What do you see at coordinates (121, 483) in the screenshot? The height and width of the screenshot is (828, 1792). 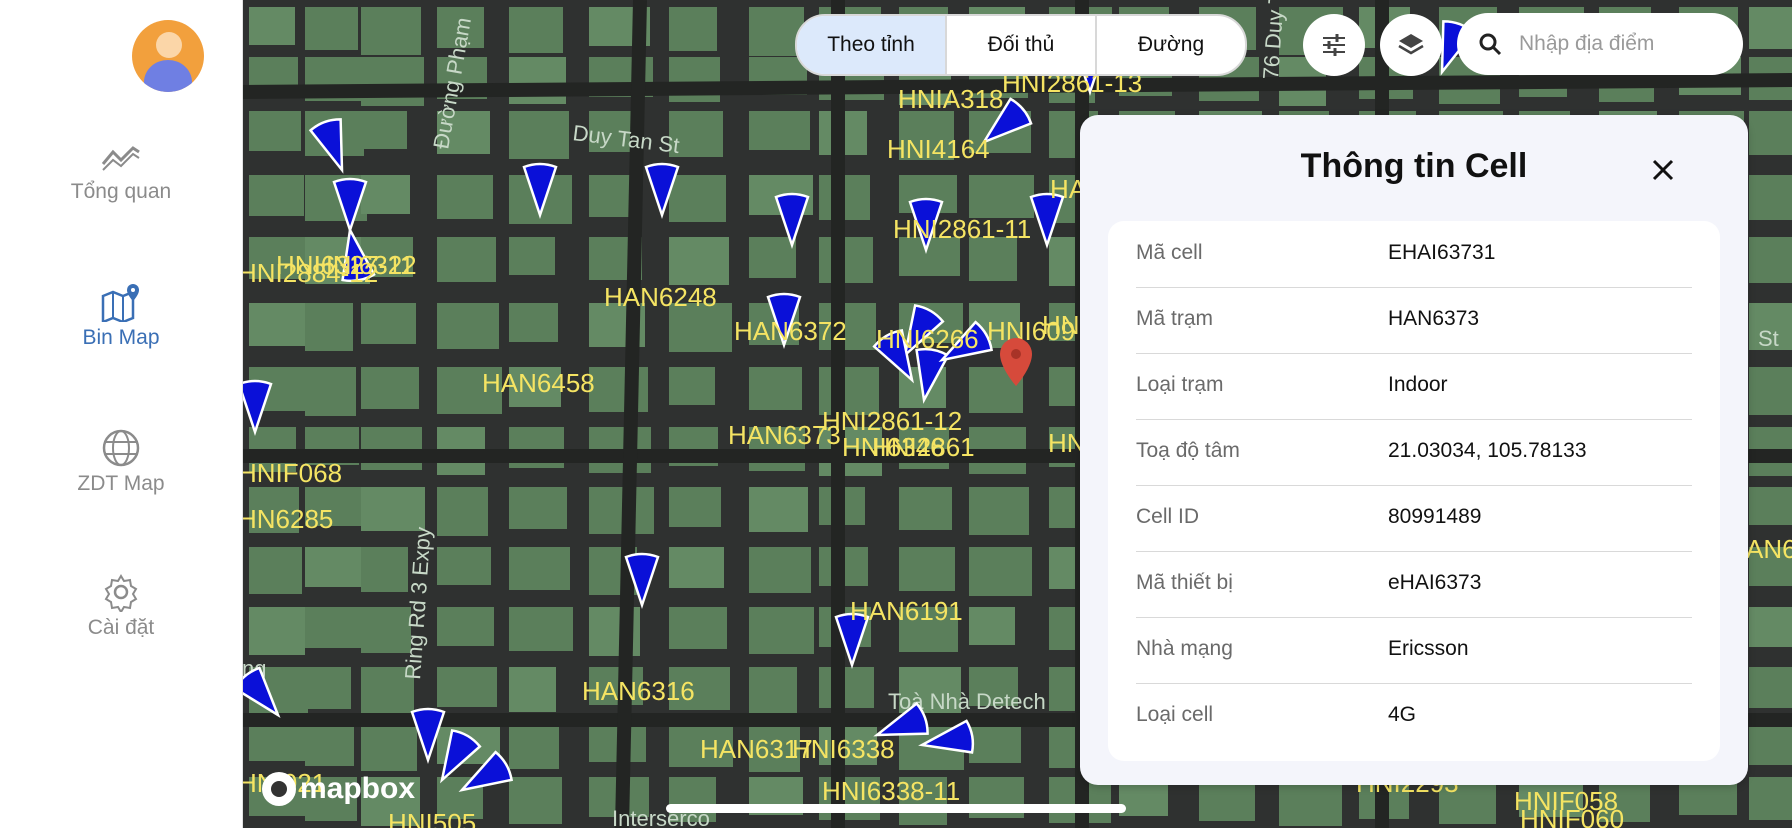 I see `sidebar-item-label: ZDT Map` at bounding box center [121, 483].